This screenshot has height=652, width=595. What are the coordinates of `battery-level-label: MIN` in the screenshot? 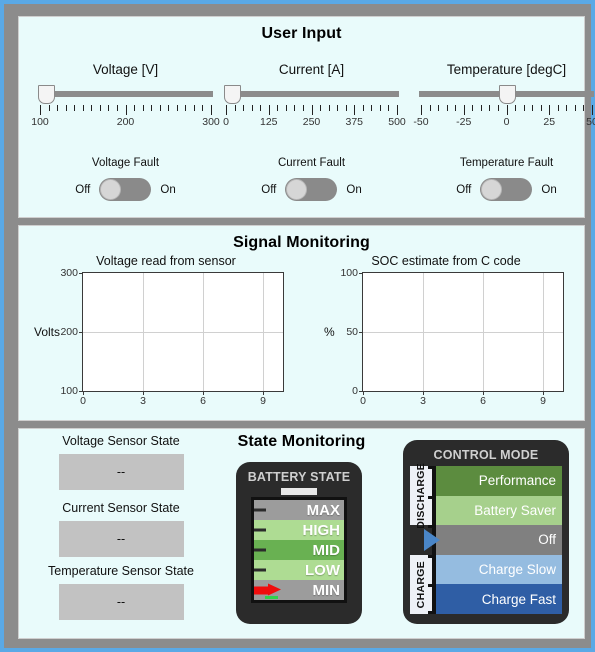 It's located at (326, 590).